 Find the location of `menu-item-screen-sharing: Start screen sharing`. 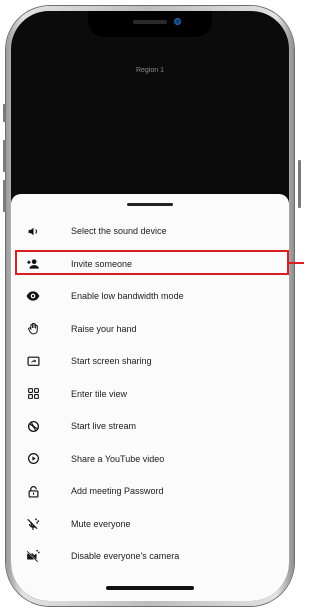

menu-item-screen-sharing: Start screen sharing is located at coordinates (150, 361).